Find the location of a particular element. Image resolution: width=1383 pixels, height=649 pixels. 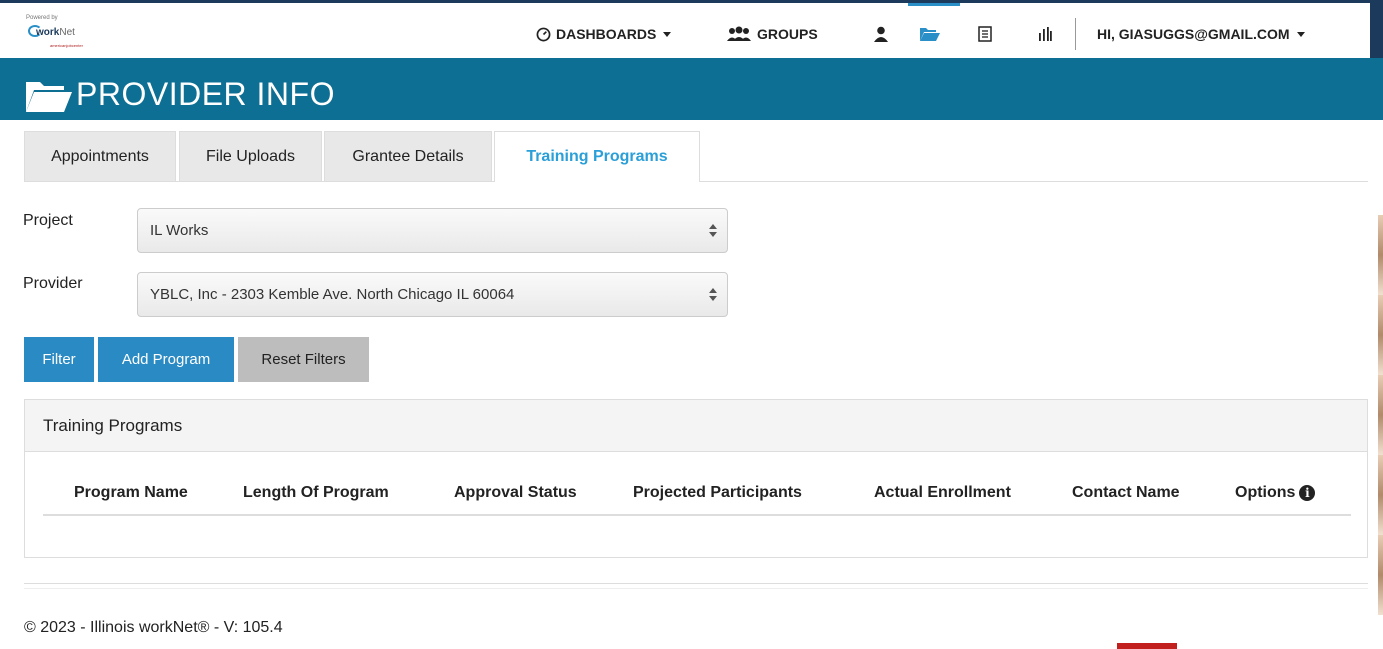

list-document-icon is located at coordinates (985, 34).